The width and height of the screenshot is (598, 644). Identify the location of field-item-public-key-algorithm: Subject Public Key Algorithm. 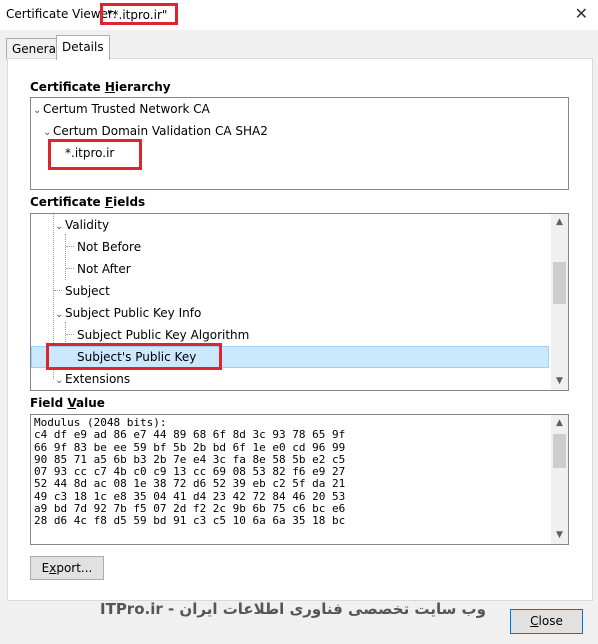
(163, 335).